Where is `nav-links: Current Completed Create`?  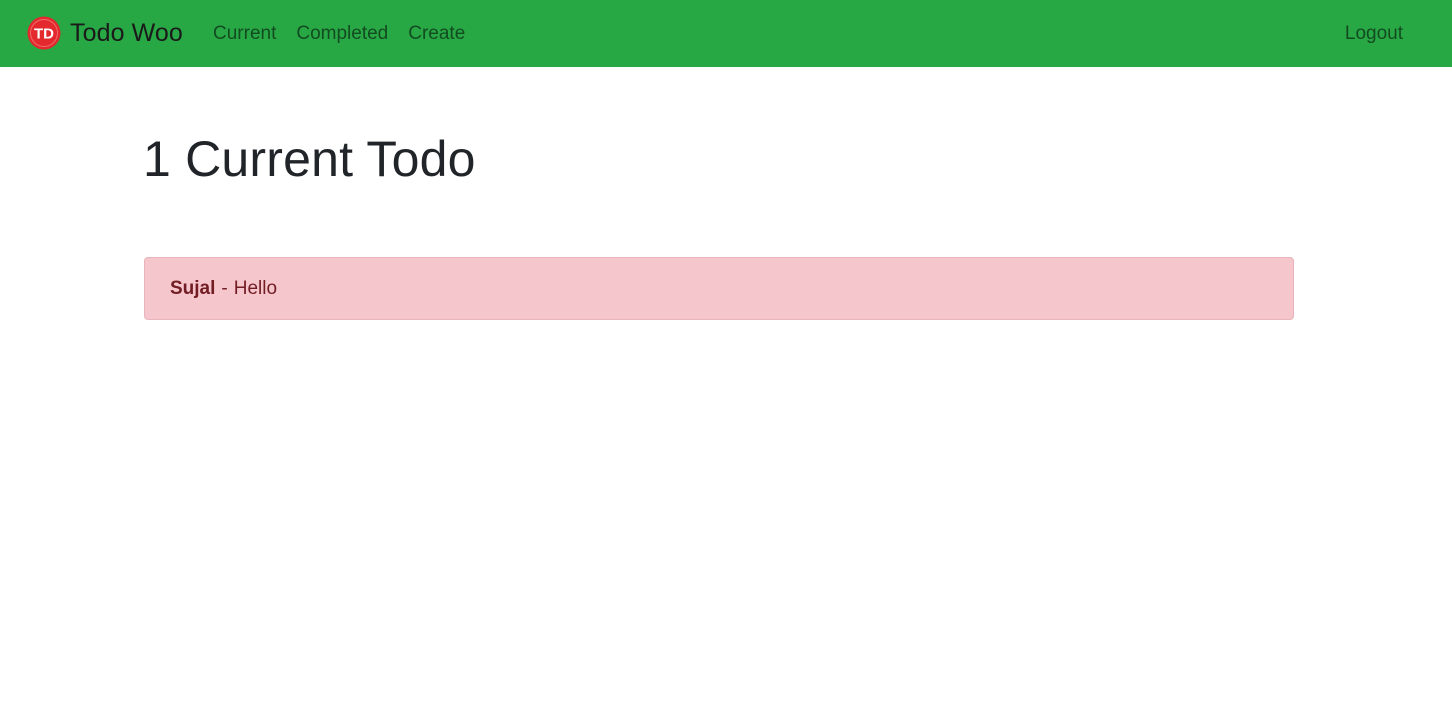
nav-links: Current Completed Create is located at coordinates (349, 33).